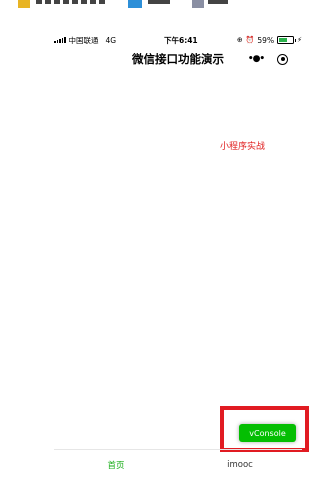 The image size is (327, 491). Describe the element at coordinates (178, 59) in the screenshot. I see `navigation-bar: 微信接口功能演示 •●•` at that location.